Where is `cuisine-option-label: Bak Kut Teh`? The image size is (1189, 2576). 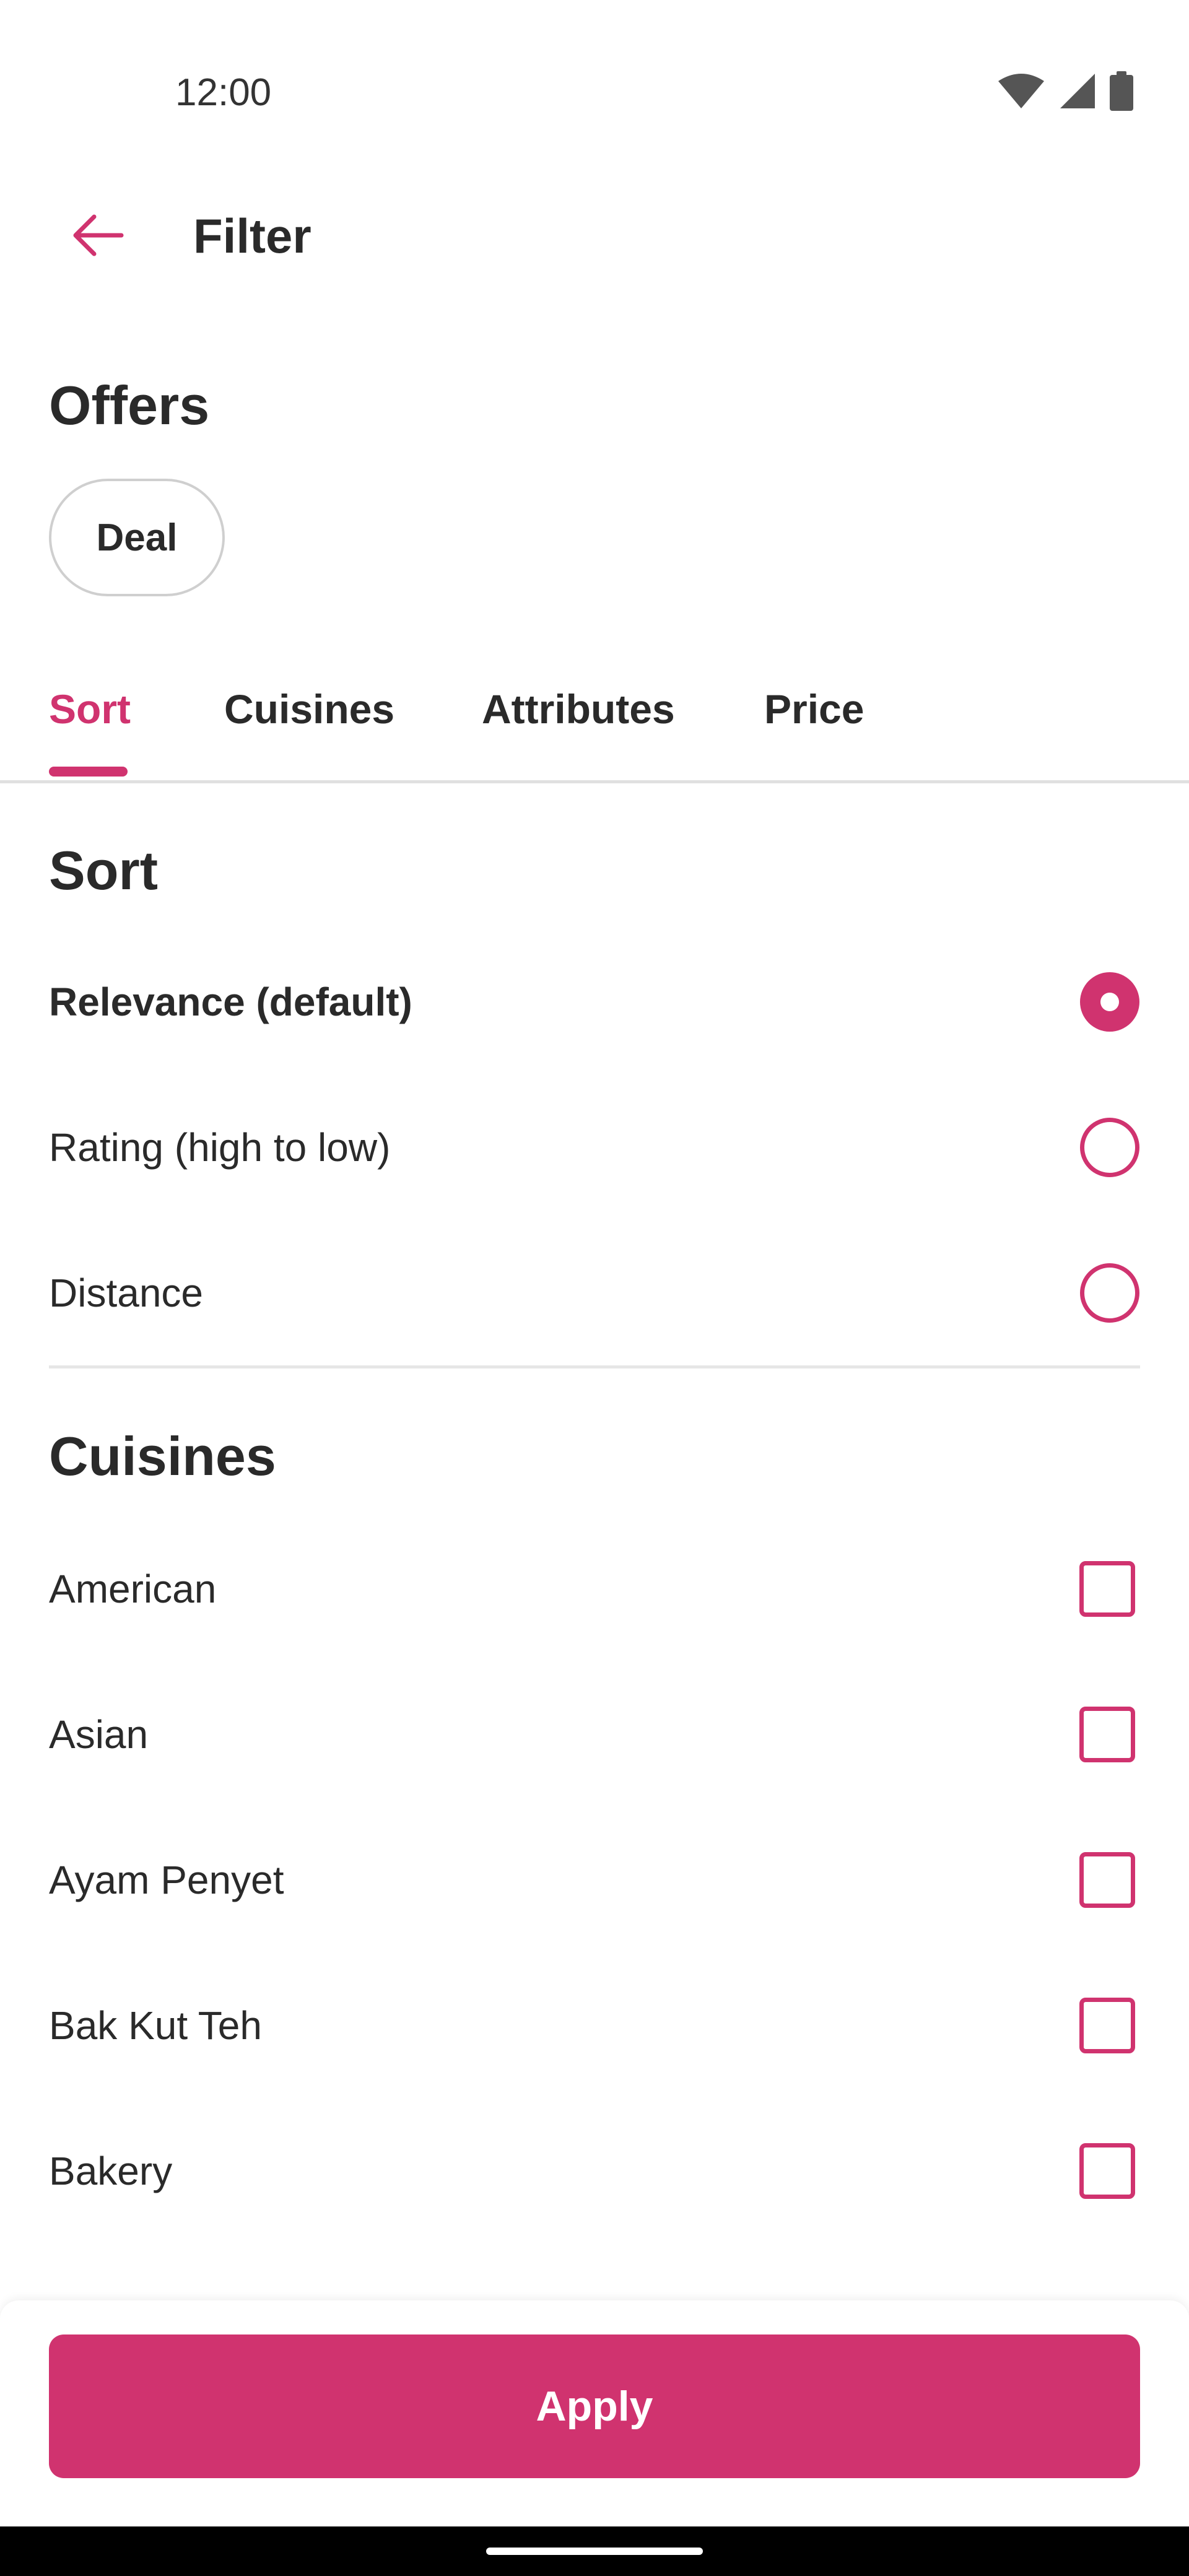
cuisine-option-label: Bak Kut Teh is located at coordinates (155, 2025).